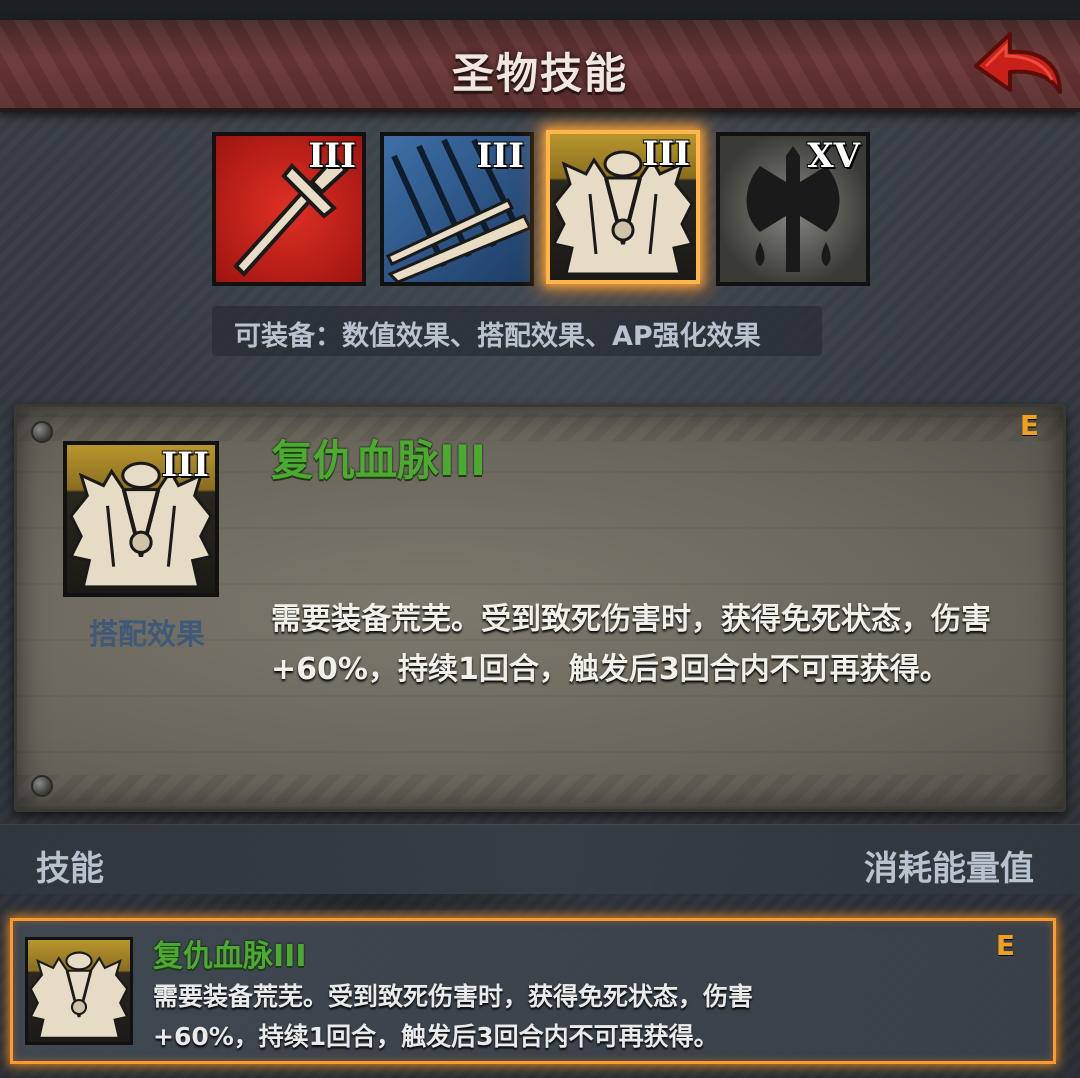 This screenshot has height=1078, width=1080. I want to click on list-scroll-peek, so click(370, 902).